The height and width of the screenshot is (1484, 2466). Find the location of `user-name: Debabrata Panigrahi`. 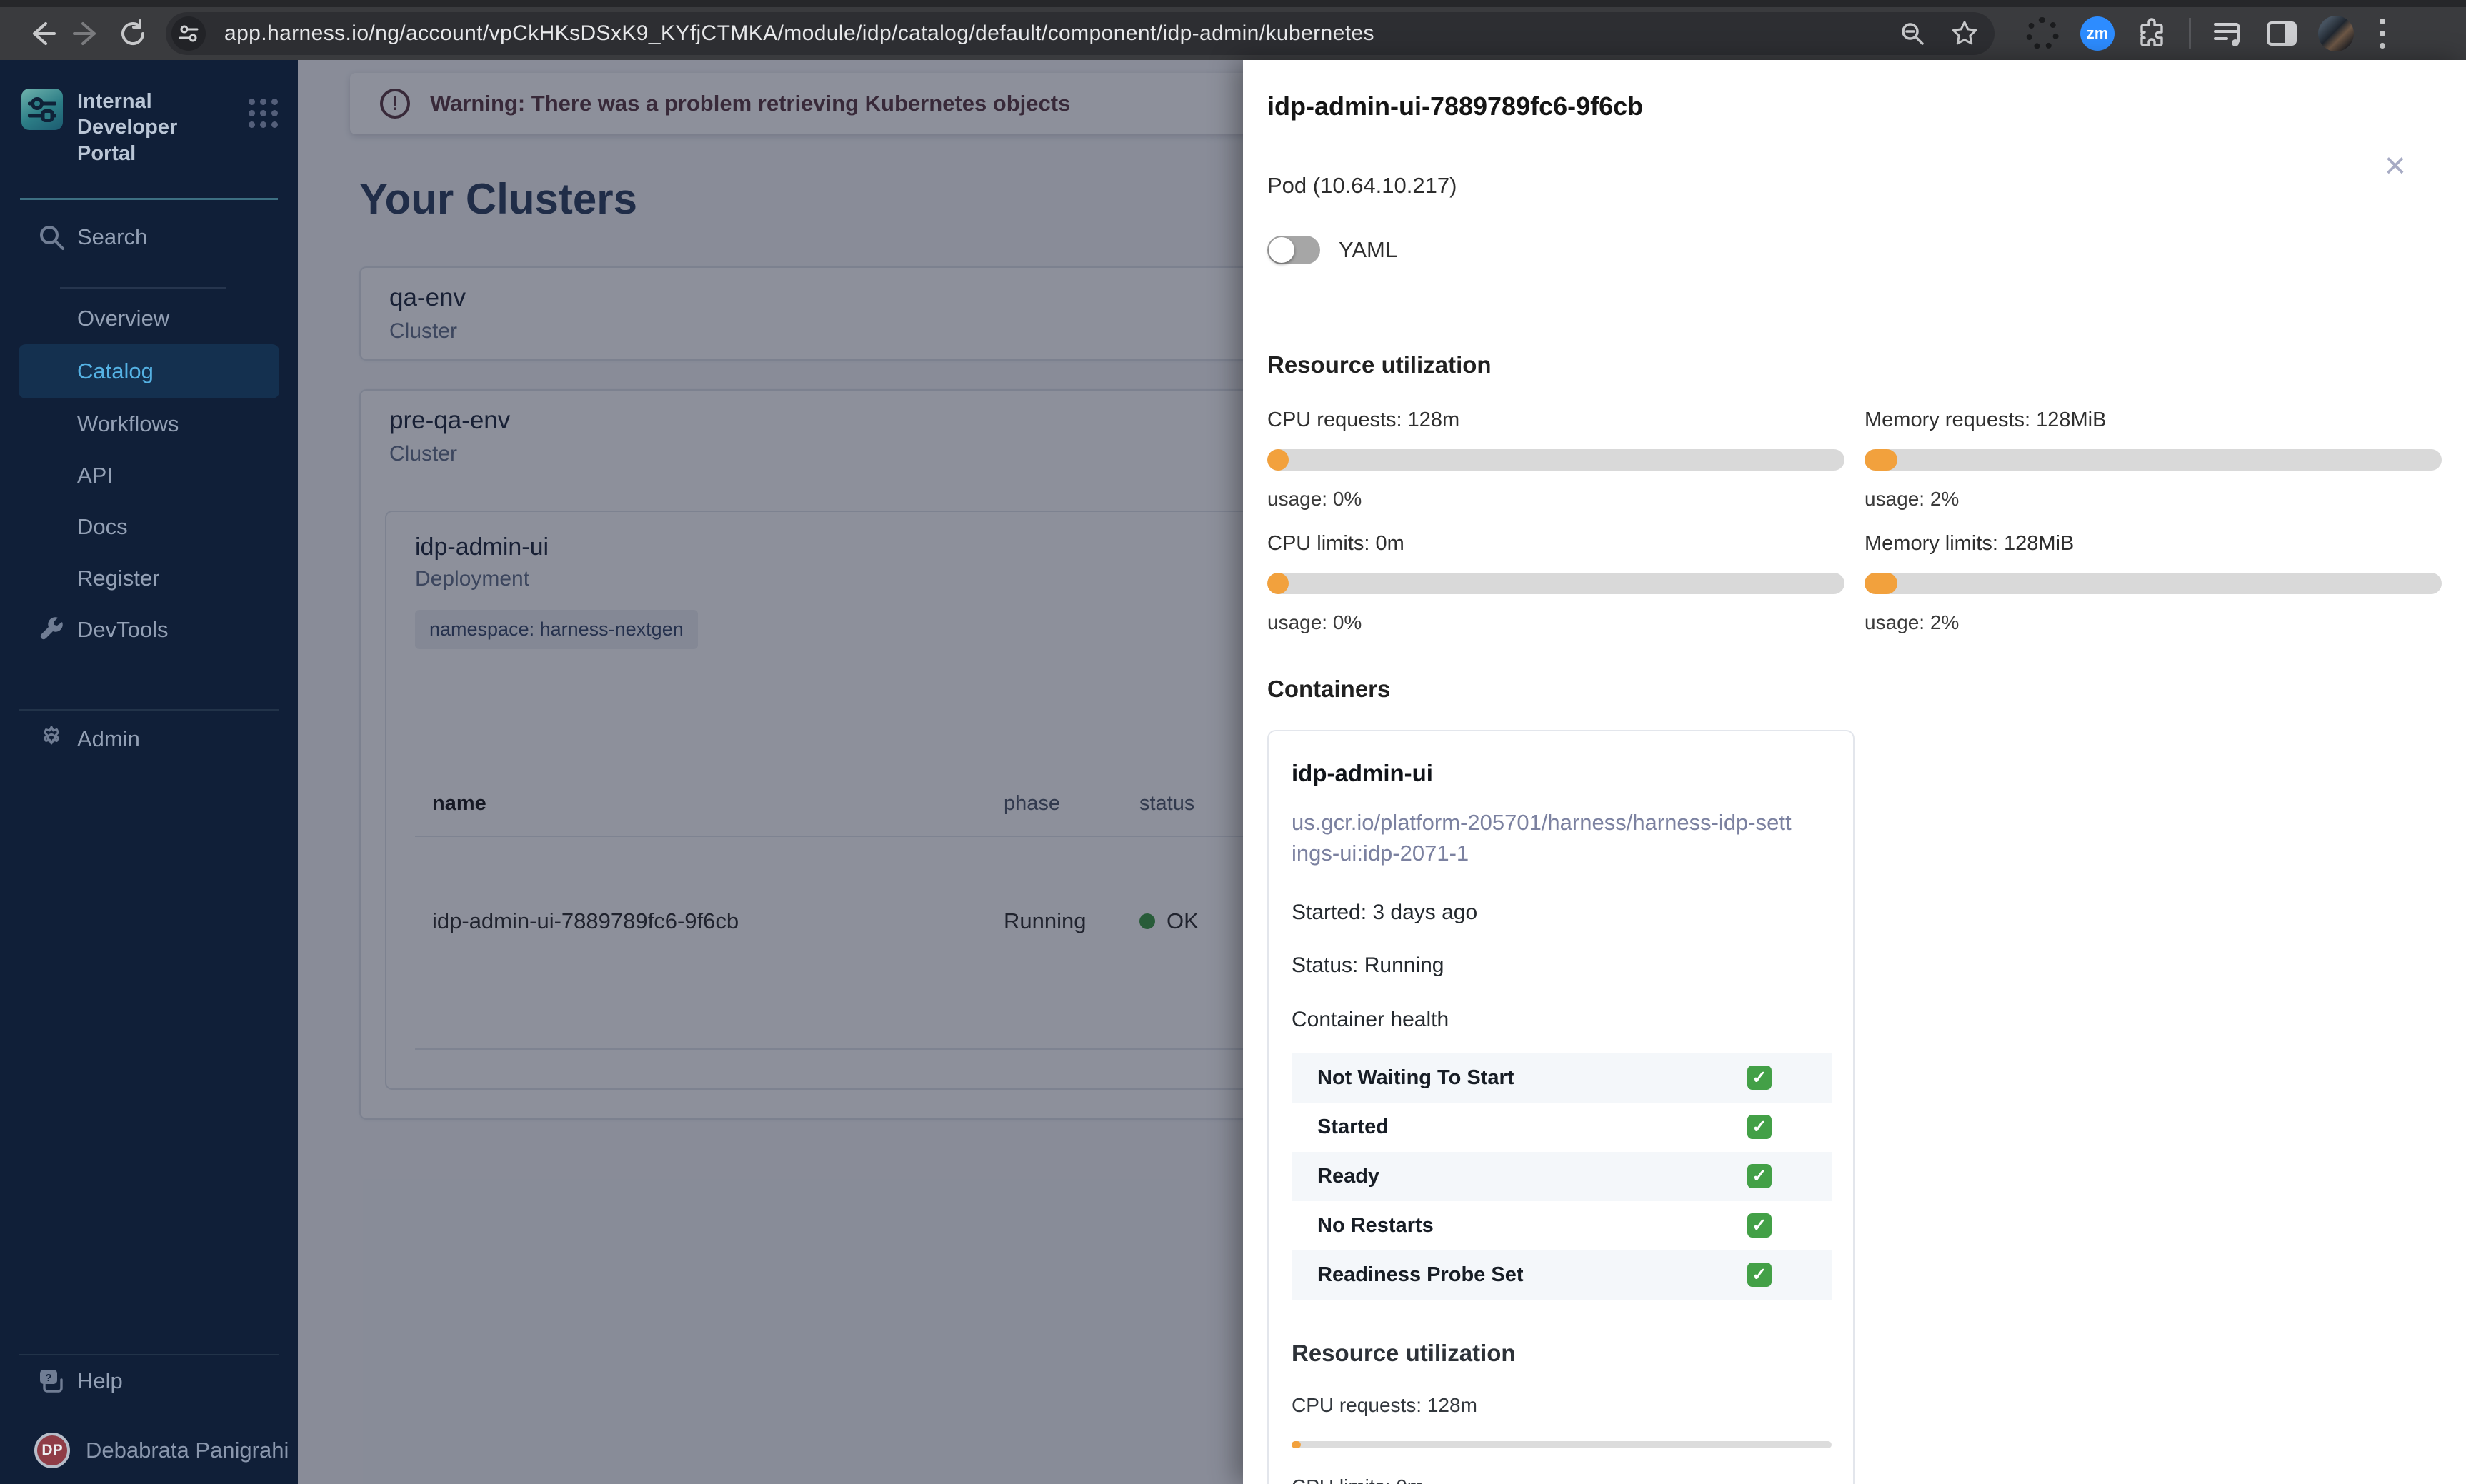

user-name: Debabrata Panigrahi is located at coordinates (187, 1450).